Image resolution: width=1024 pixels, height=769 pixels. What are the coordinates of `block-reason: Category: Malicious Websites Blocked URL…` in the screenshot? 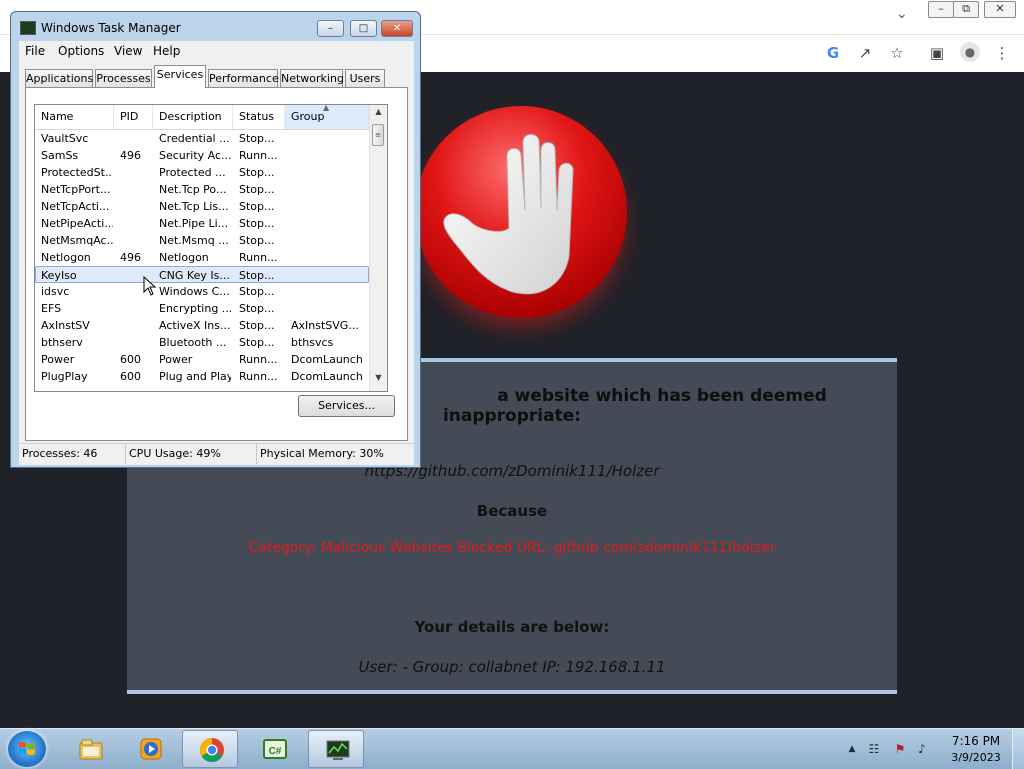 It's located at (512, 548).